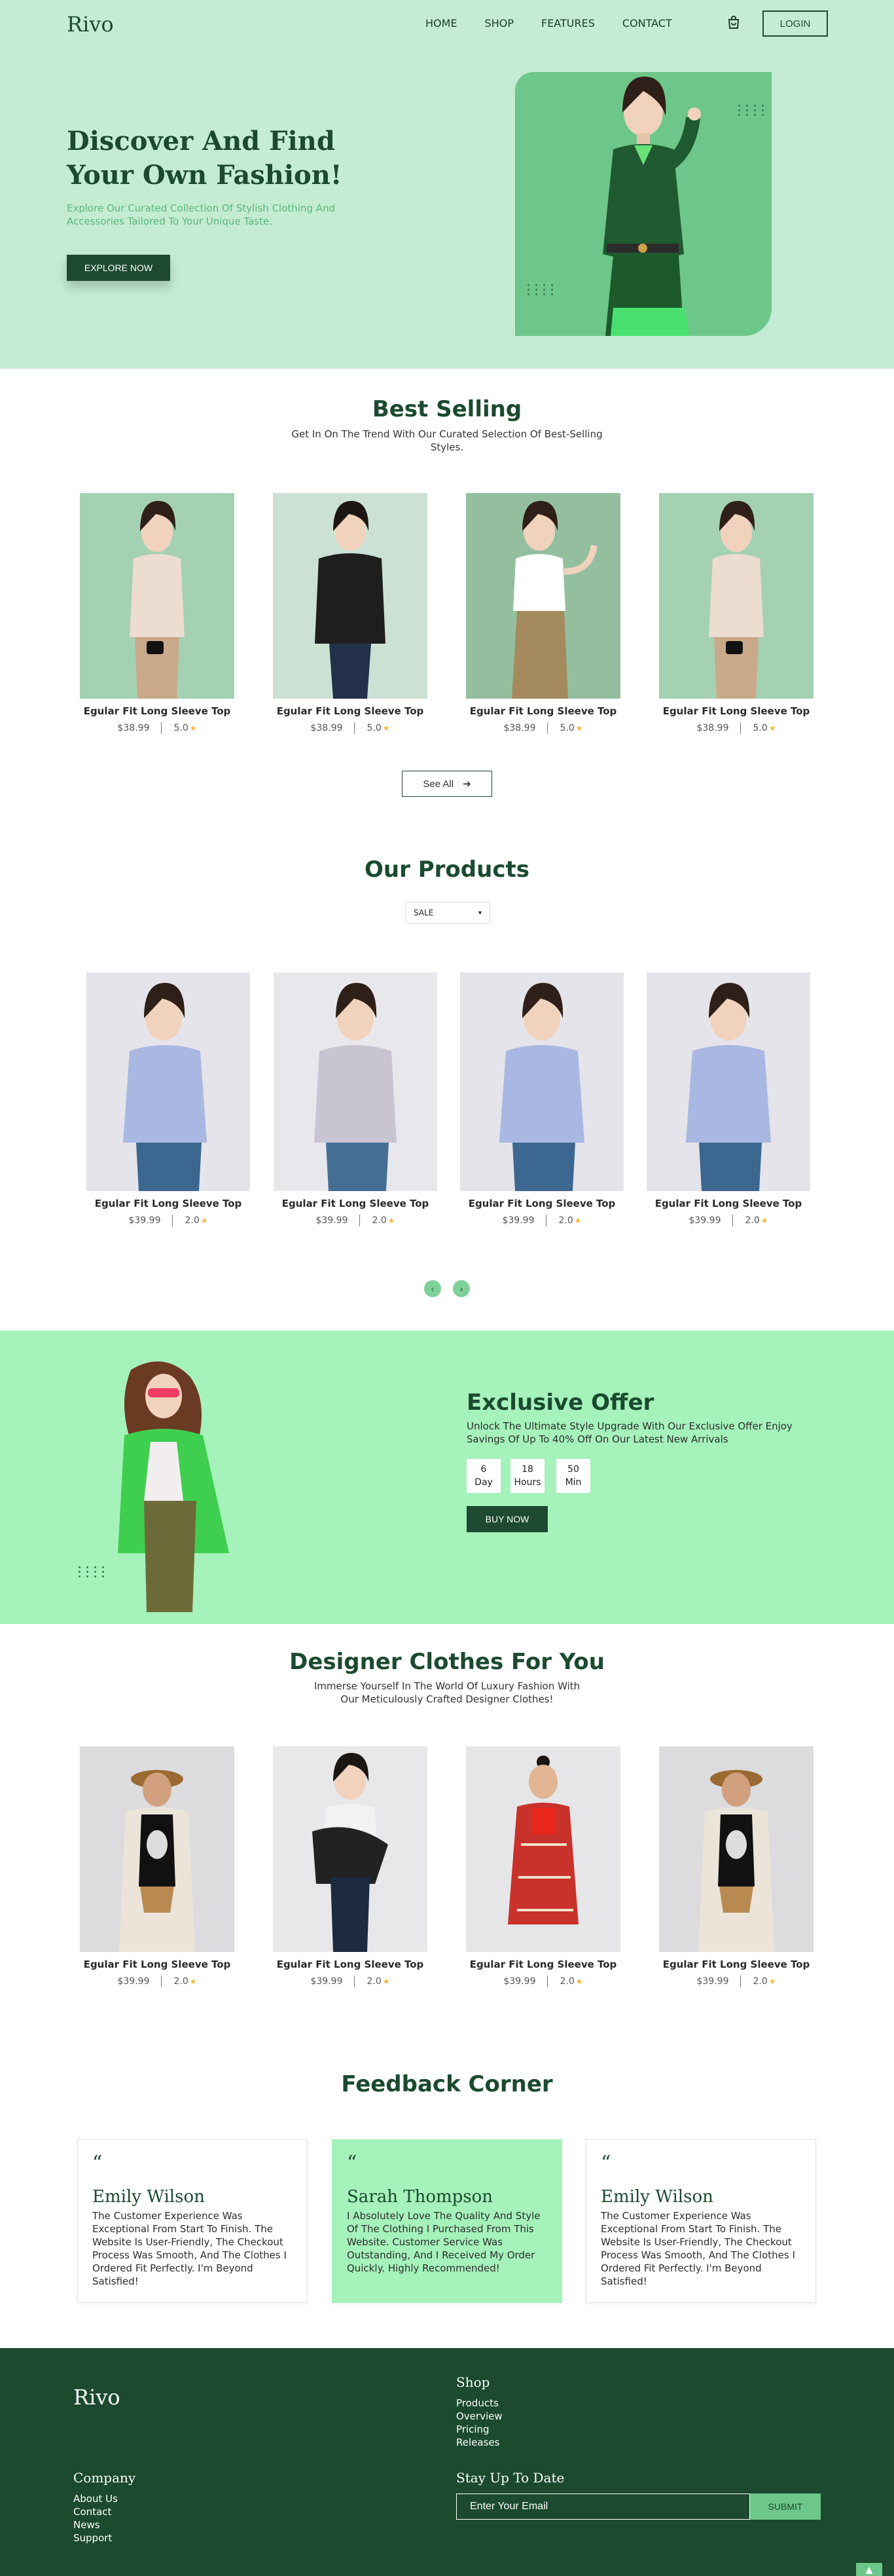 This screenshot has height=2576, width=894. Describe the element at coordinates (447, 913) in the screenshot. I see `category-select: SALE ▾` at that location.